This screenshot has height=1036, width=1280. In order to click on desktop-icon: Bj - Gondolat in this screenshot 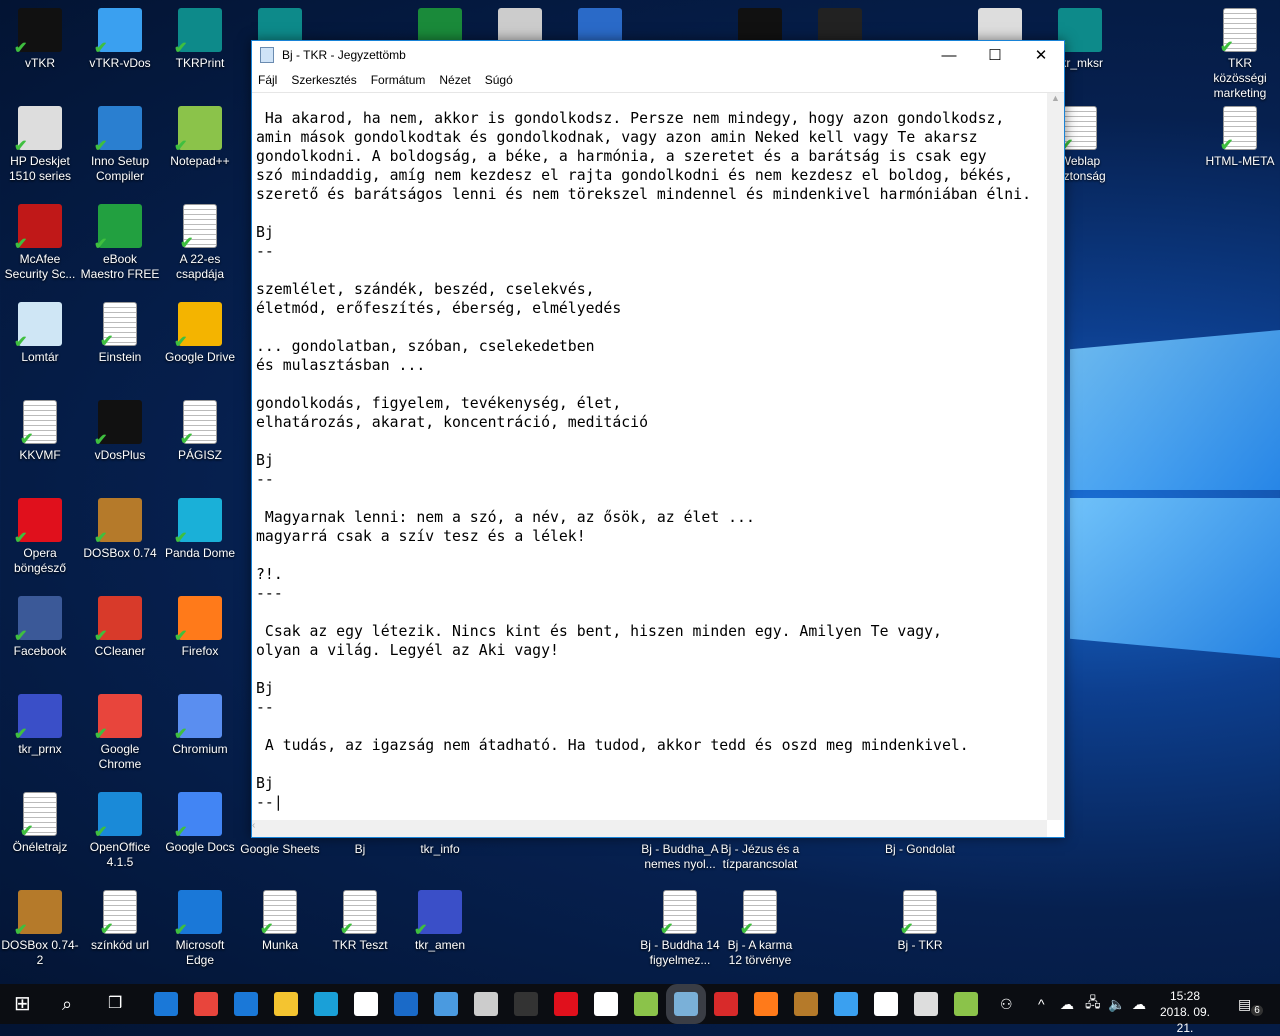, I will do `click(920, 849)`.